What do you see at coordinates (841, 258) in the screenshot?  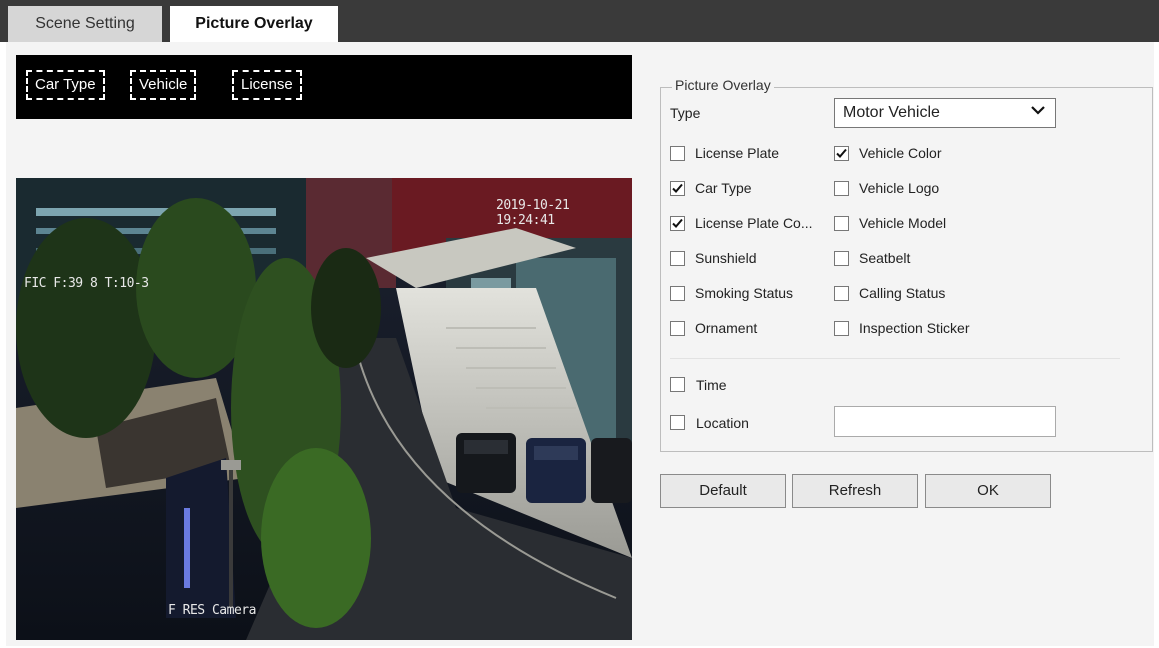 I see `seatbelt-checkbox` at bounding box center [841, 258].